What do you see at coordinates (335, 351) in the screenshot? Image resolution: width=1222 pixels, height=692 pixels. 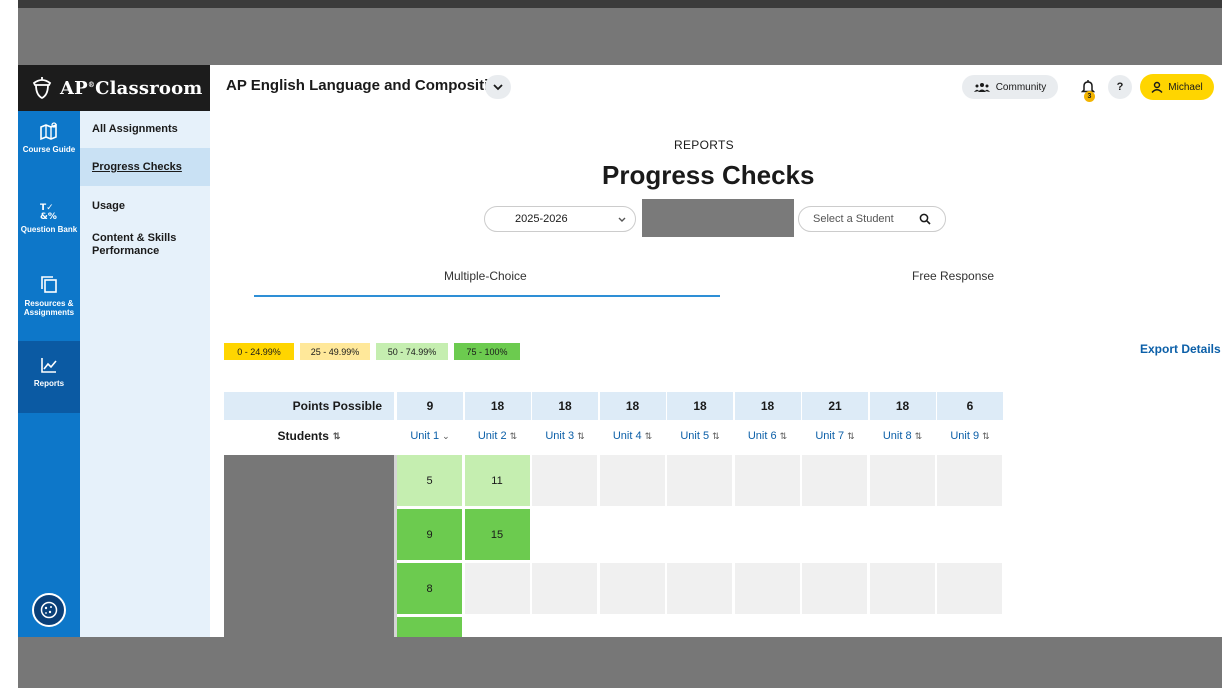 I see `legend-chip-25-50: 25 - 49.99%` at bounding box center [335, 351].